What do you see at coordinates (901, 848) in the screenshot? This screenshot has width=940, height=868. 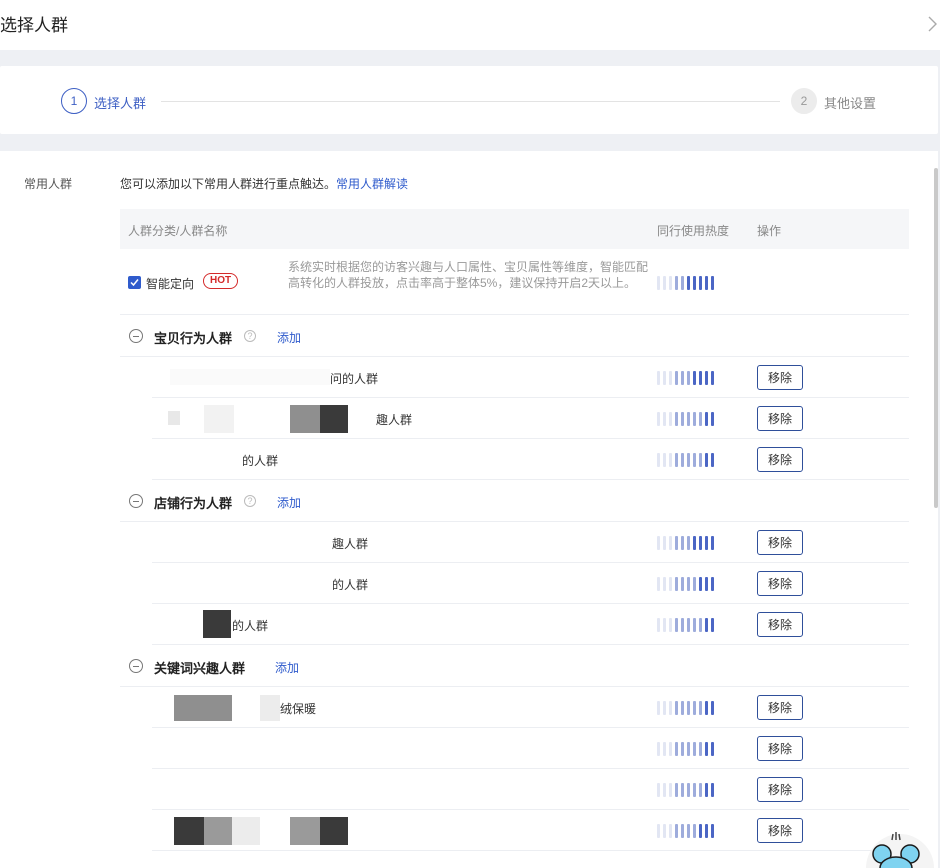 I see `assistant-mascot-icon` at bounding box center [901, 848].